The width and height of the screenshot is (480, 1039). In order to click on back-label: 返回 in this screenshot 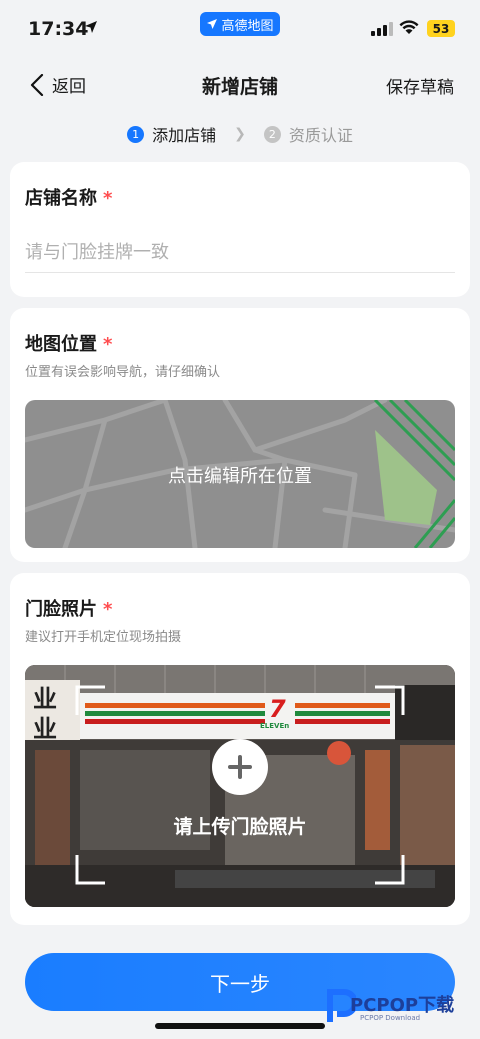, I will do `click(69, 87)`.